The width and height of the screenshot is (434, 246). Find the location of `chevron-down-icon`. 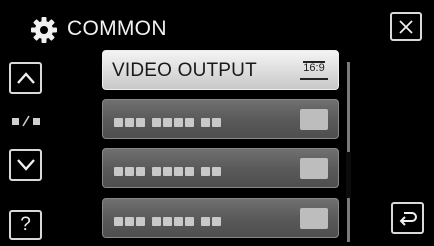

chevron-down-icon is located at coordinates (25, 165).